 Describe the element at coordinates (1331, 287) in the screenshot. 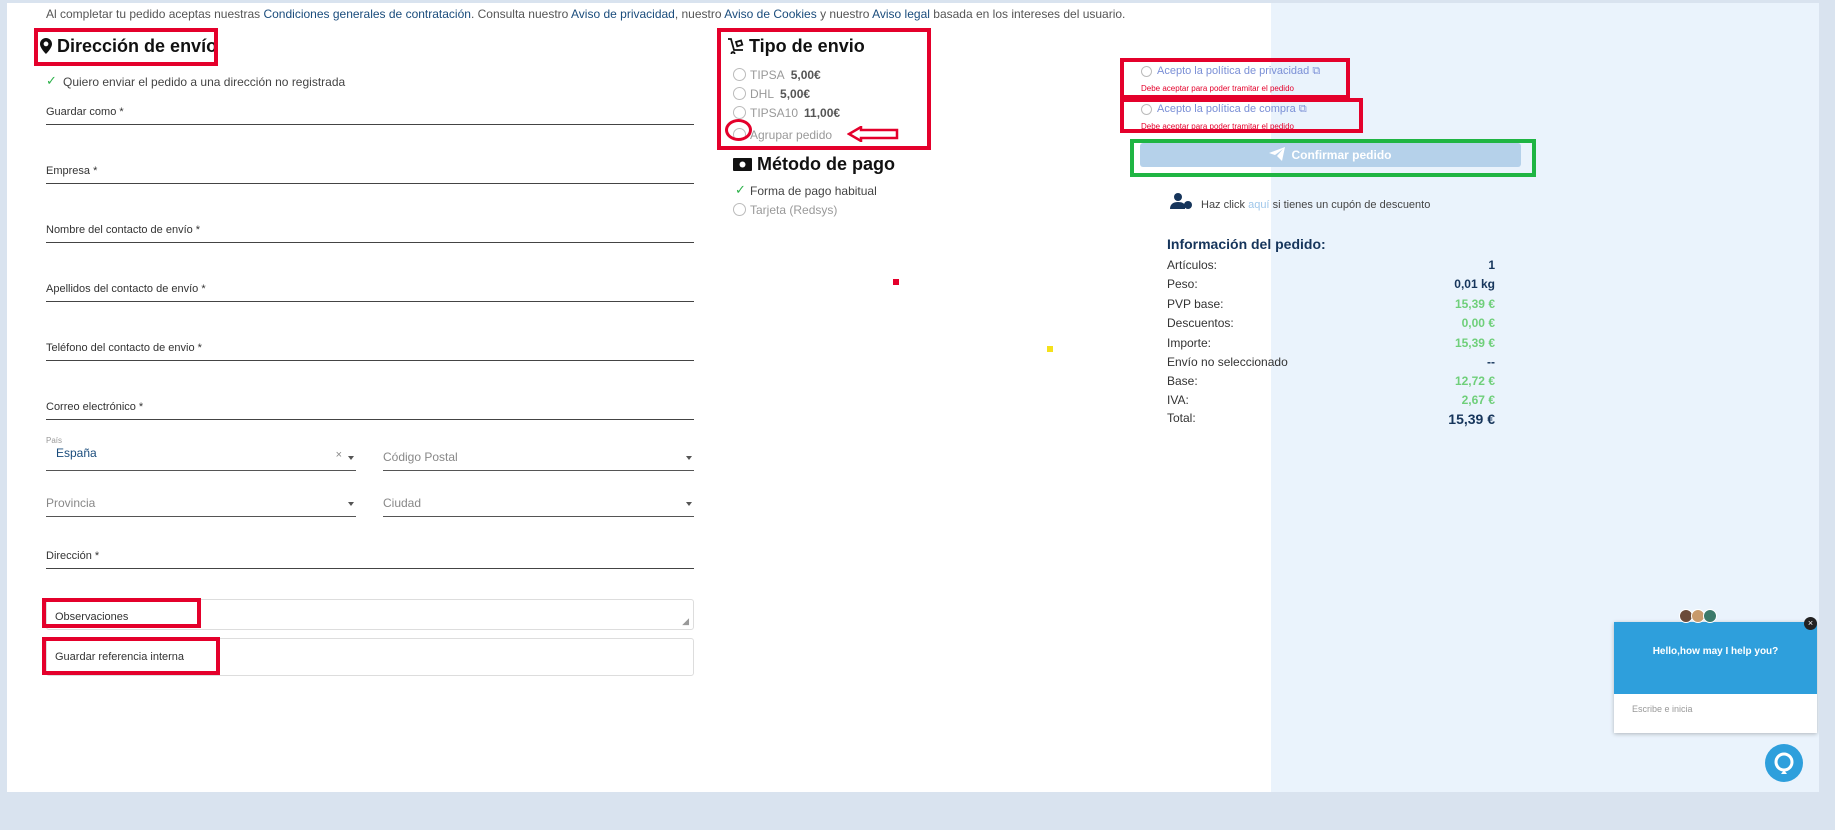

I see `summary-row: Peso: 0,01 kg` at that location.